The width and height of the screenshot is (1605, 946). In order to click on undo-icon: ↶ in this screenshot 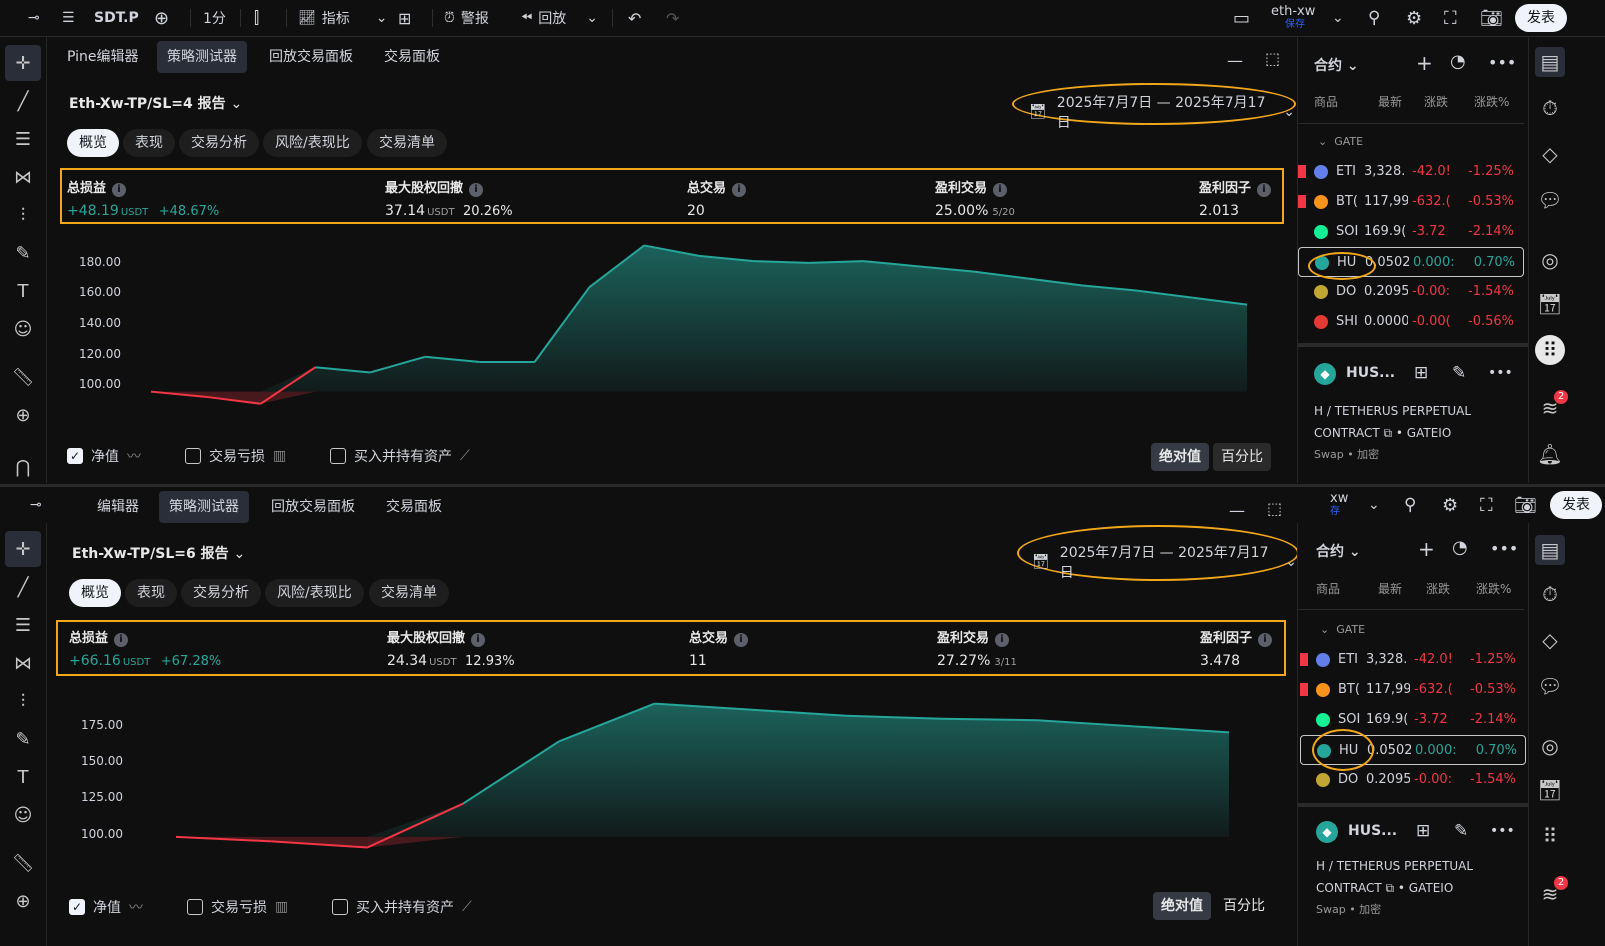, I will do `click(634, 18)`.